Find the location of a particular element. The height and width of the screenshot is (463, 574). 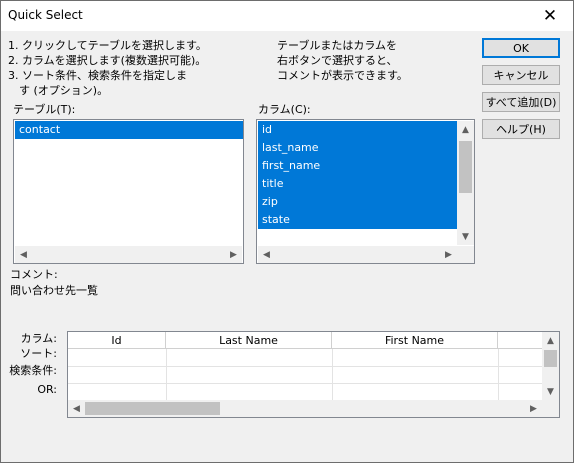

instruction-step-3-cont: す (オプション)。 is located at coordinates (58, 90).